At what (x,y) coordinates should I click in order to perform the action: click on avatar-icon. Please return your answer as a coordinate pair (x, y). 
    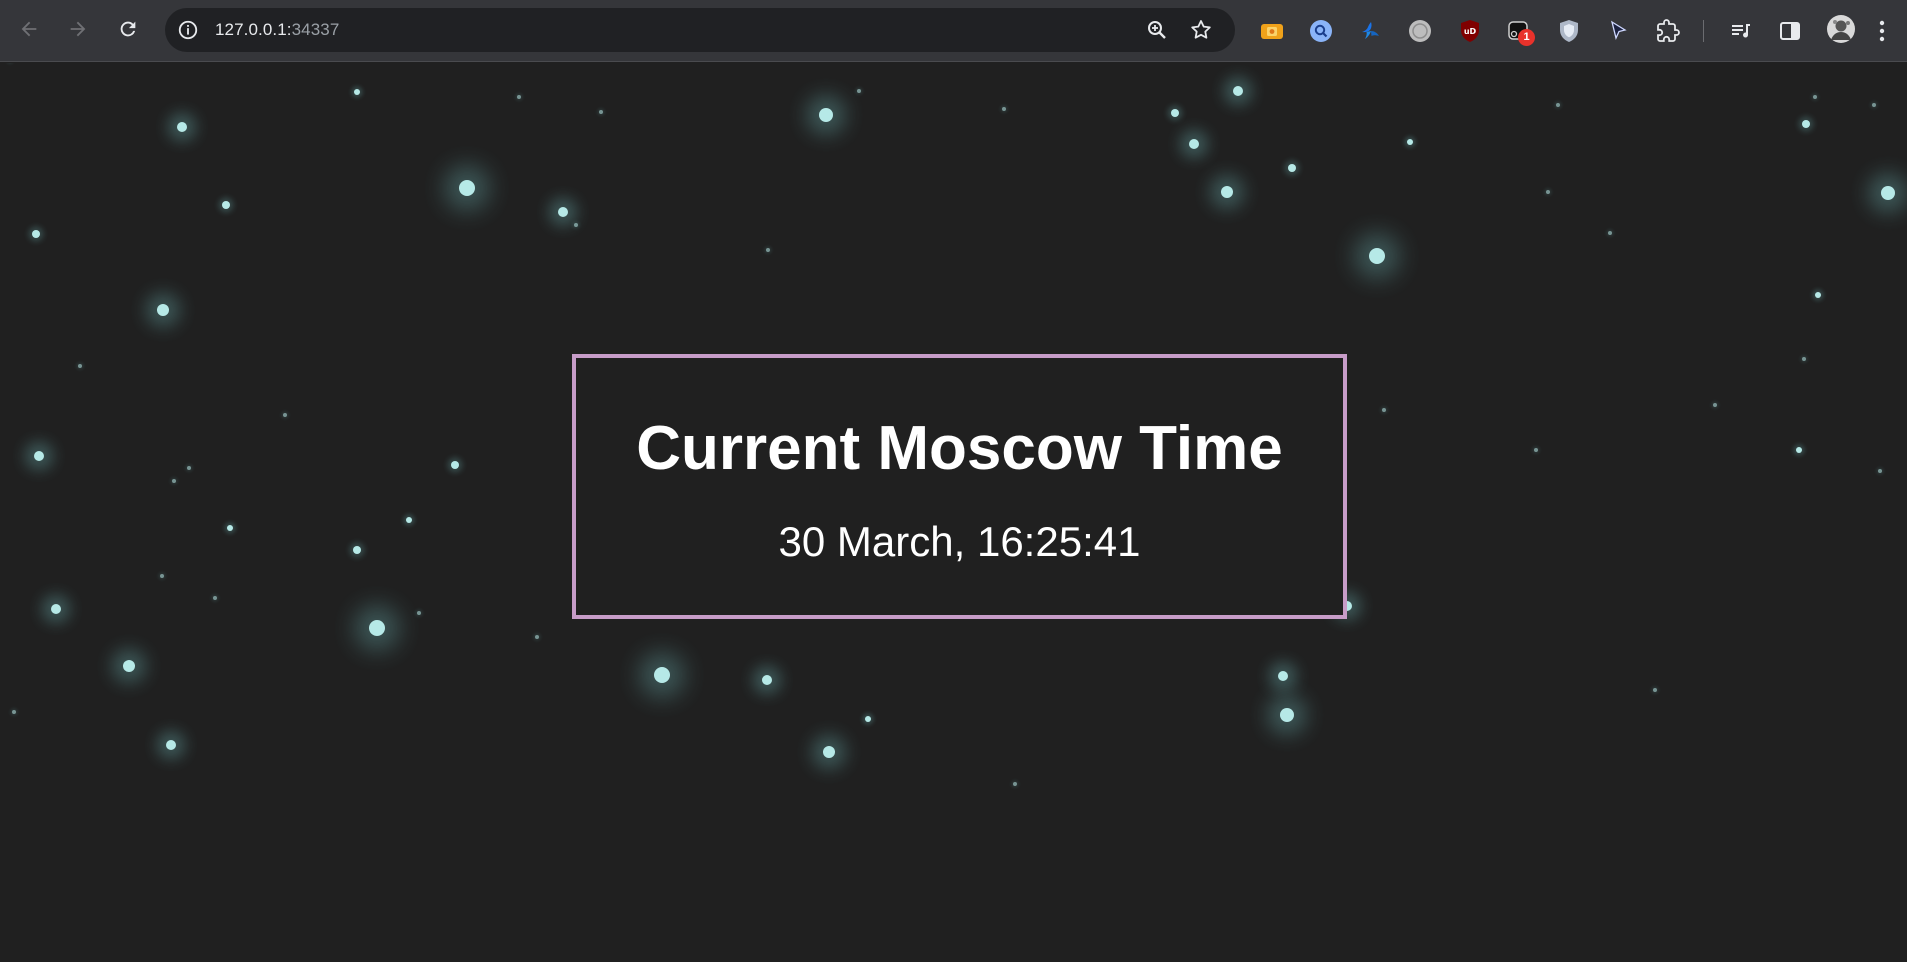
    Looking at the image, I should click on (1841, 29).